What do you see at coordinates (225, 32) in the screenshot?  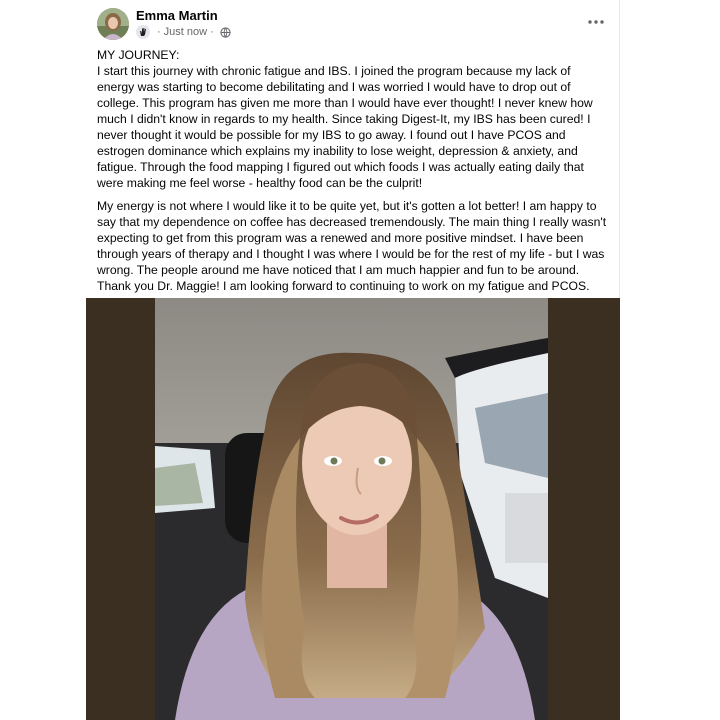 I see `globe-icon` at bounding box center [225, 32].